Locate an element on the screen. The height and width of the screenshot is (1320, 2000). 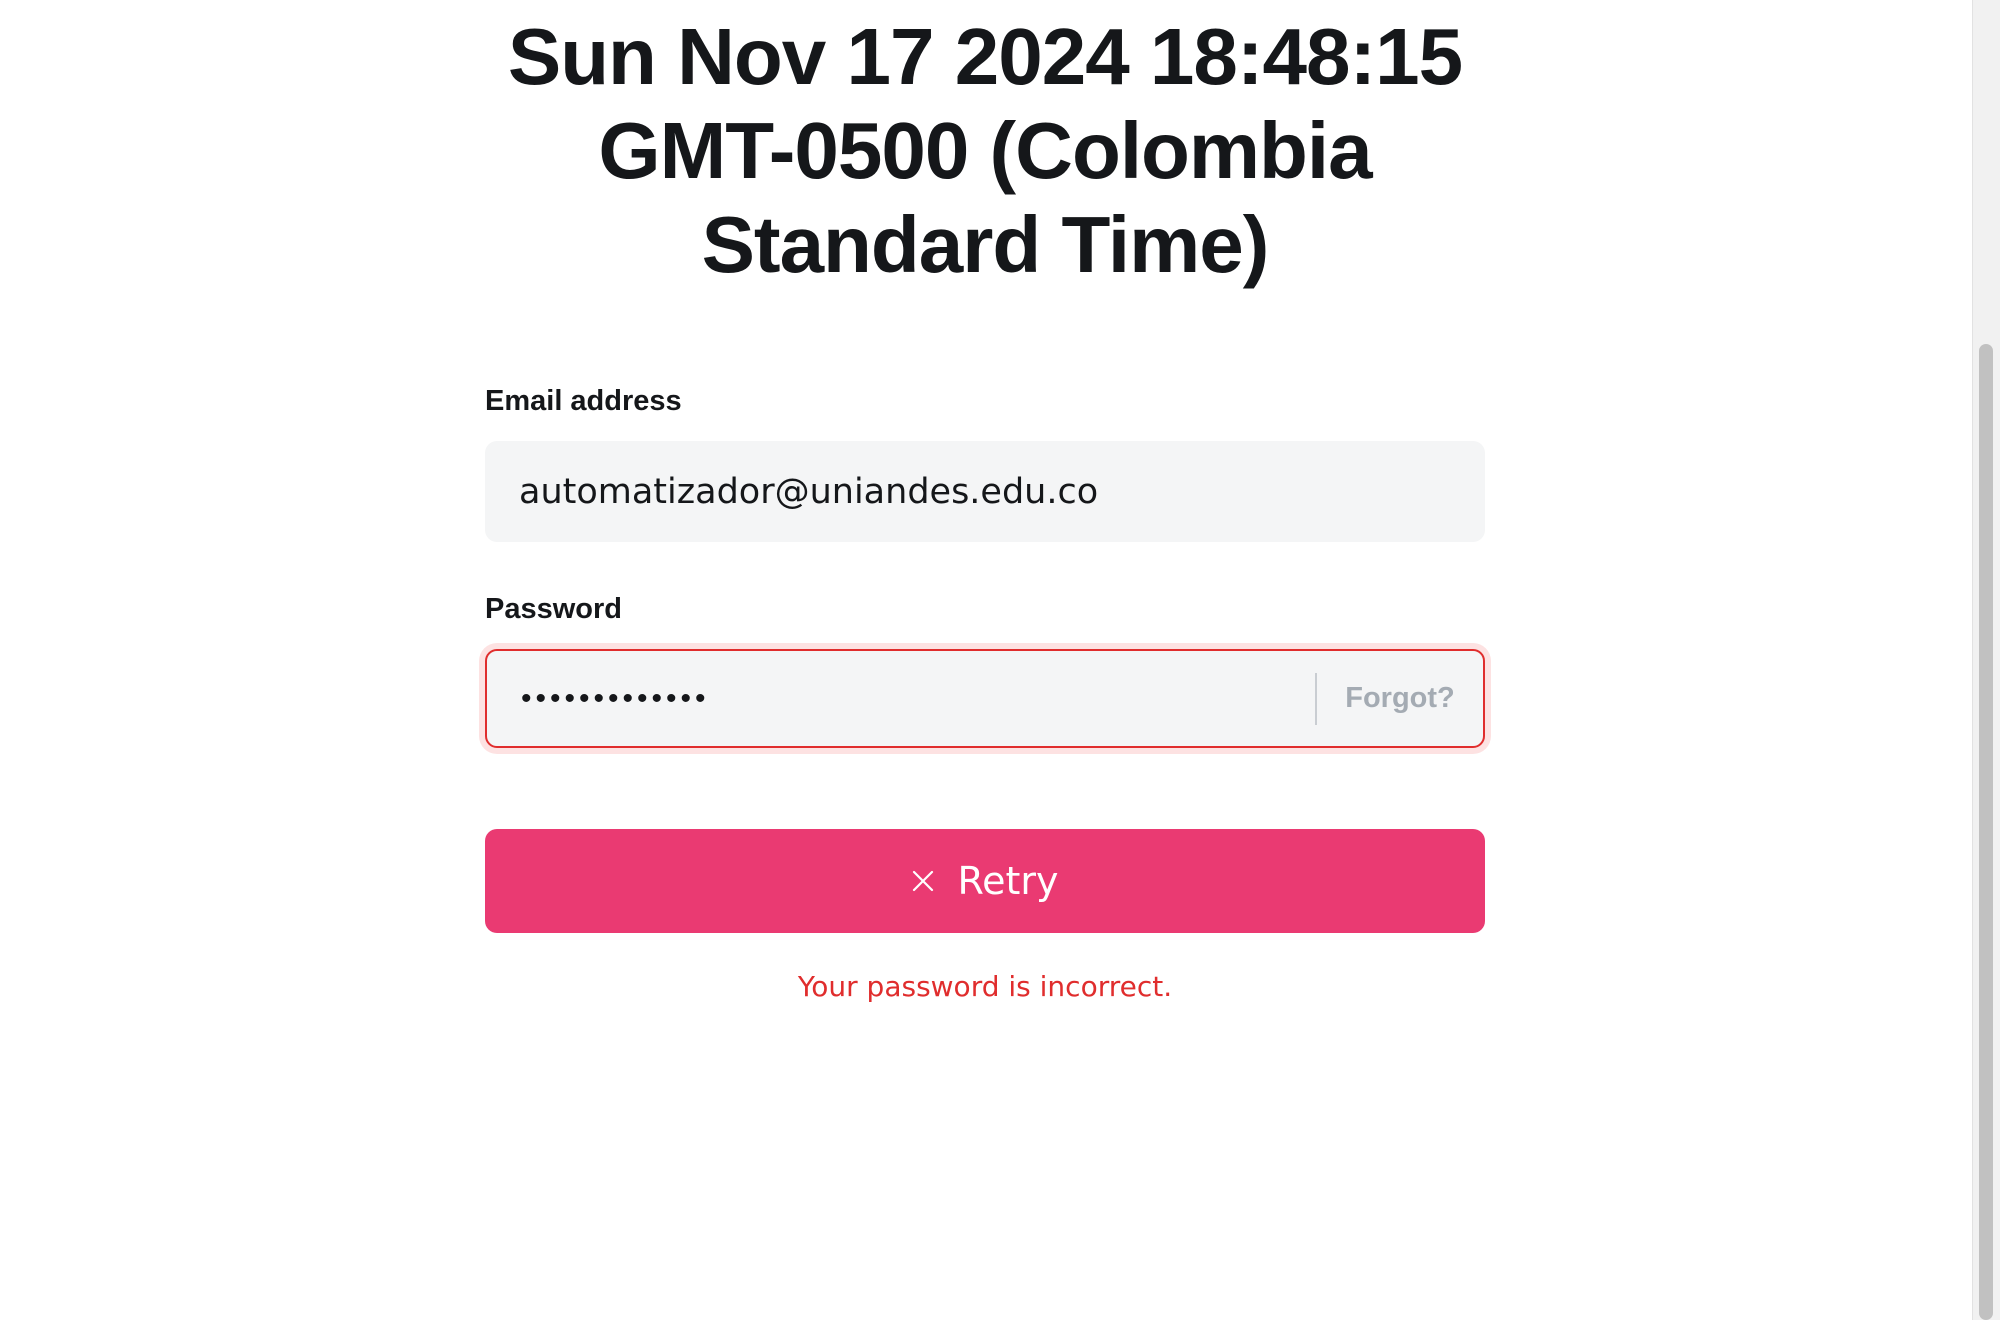
scrollbar-thumb is located at coordinates (1986, 832).